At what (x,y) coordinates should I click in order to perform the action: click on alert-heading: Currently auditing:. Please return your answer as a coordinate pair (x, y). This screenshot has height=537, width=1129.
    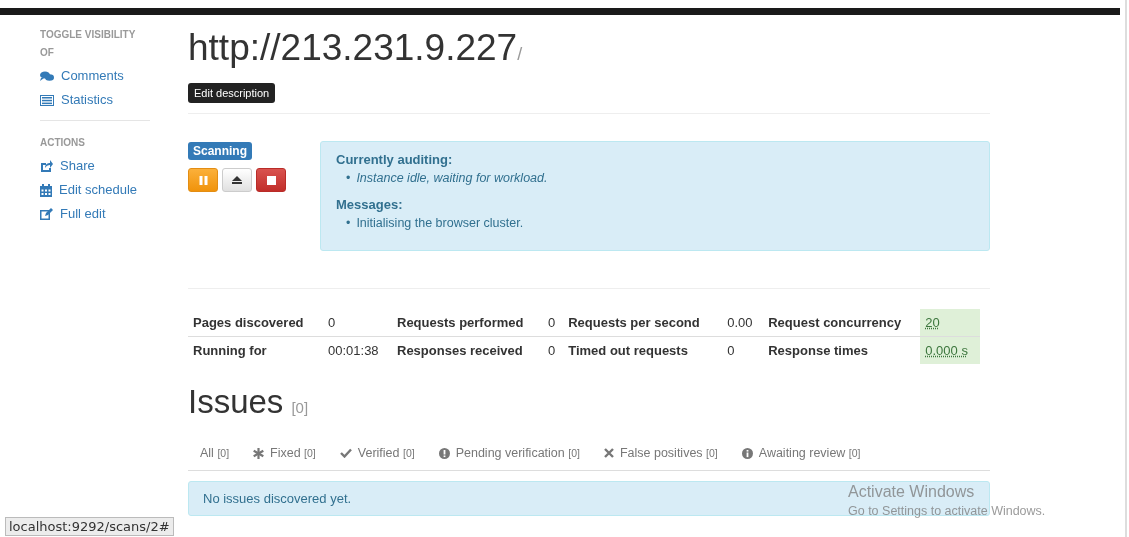
    Looking at the image, I should click on (395, 160).